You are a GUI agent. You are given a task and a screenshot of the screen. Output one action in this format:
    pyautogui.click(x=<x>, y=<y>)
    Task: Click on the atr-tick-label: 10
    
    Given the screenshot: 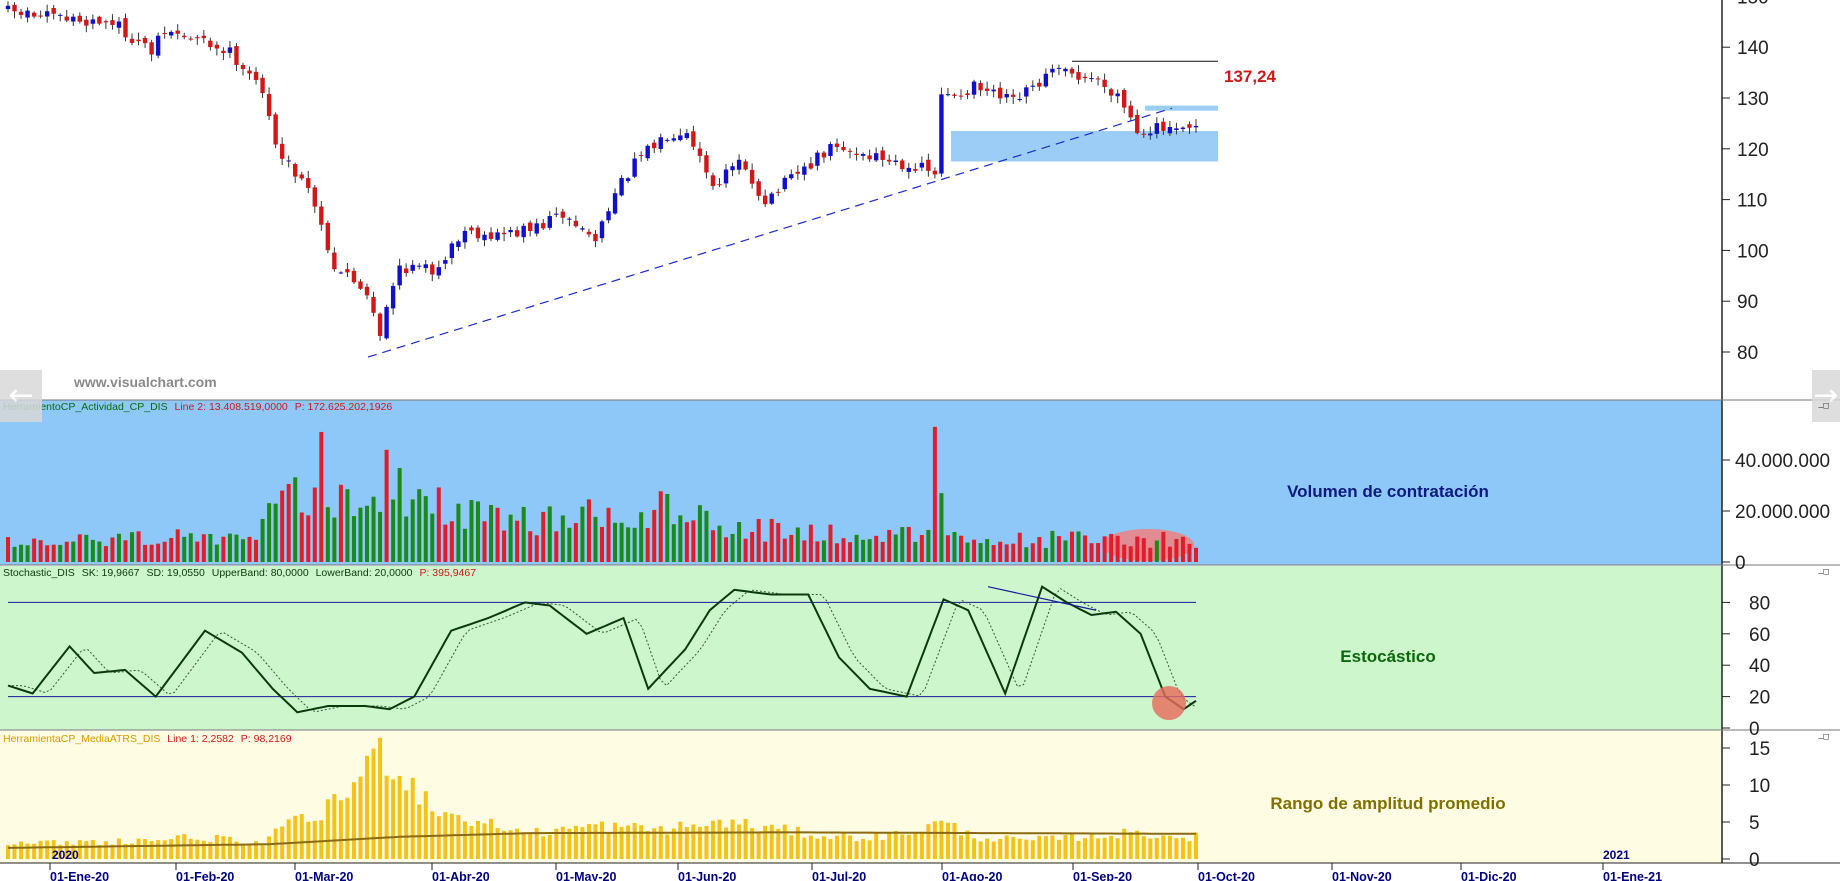 What is the action you would take?
    pyautogui.click(x=1759, y=786)
    